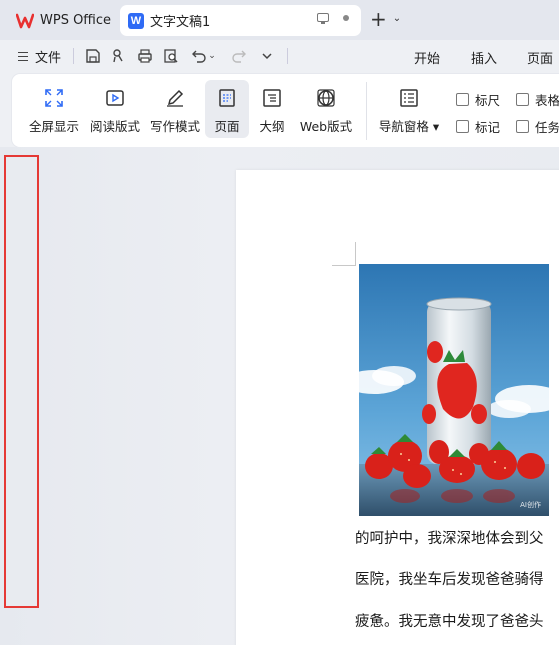 Image resolution: width=559 pixels, height=645 pixels. I want to click on tab-document: W 文字文稿1, so click(240, 20).